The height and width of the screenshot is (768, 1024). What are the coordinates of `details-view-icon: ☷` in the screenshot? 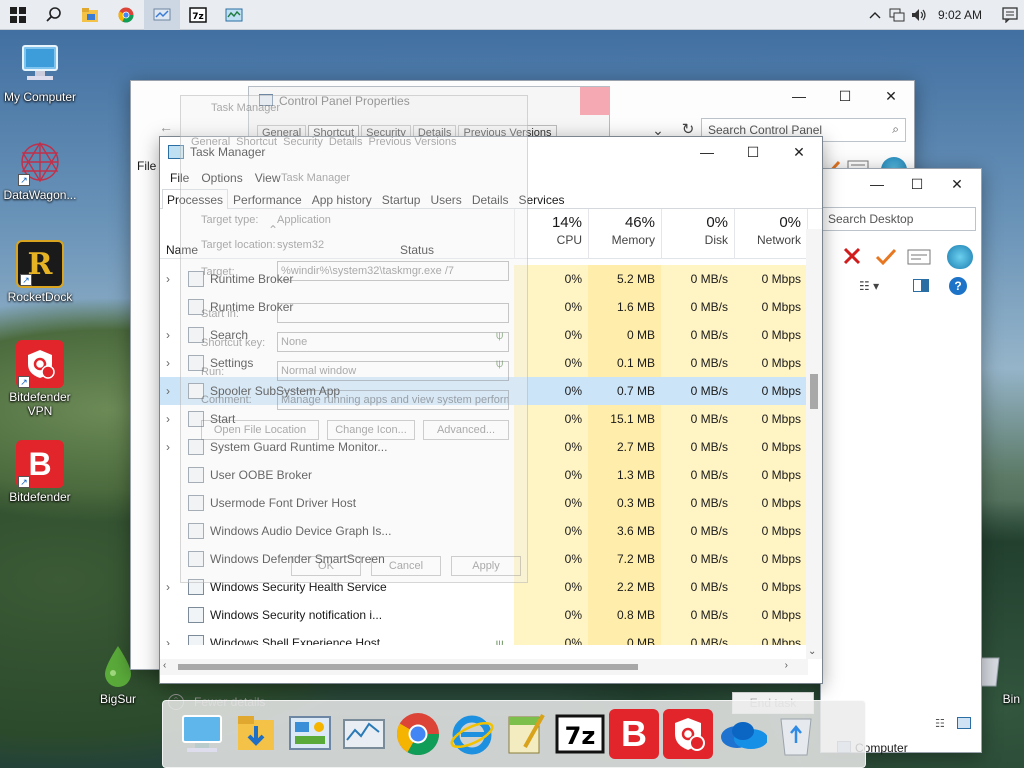 It's located at (940, 723).